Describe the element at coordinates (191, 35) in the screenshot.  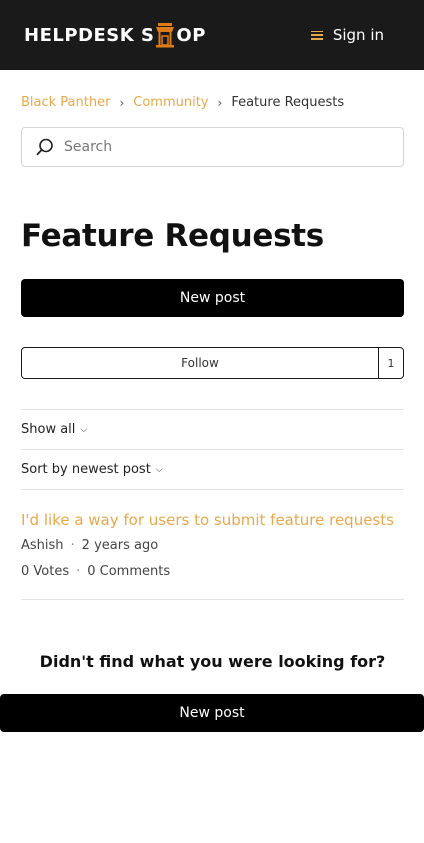
I see `logo-text-right: OP` at that location.